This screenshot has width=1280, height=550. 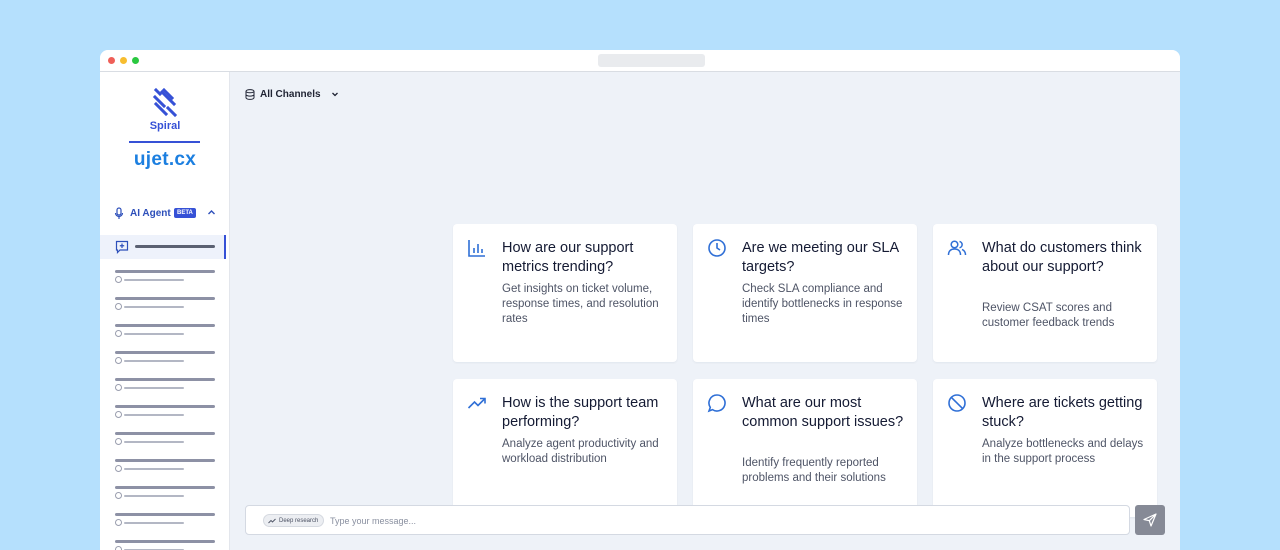 I want to click on ai-agent-label: AI Agent, so click(x=150, y=213).